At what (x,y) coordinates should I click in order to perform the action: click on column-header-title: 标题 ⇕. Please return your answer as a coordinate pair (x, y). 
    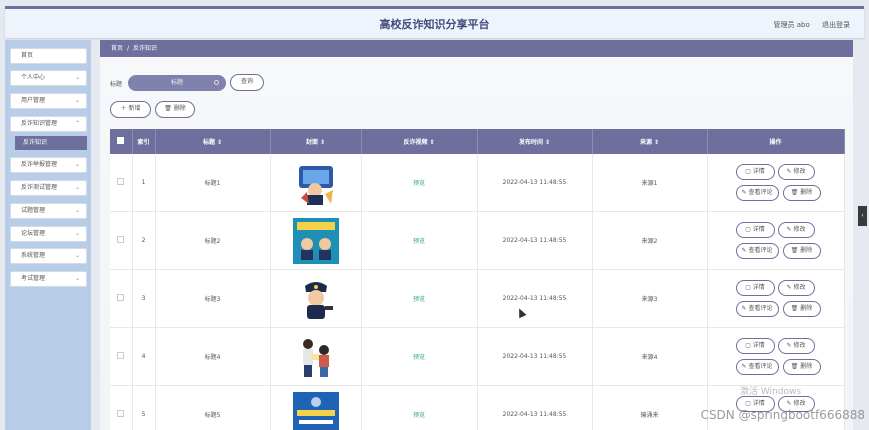
    Looking at the image, I should click on (213, 141).